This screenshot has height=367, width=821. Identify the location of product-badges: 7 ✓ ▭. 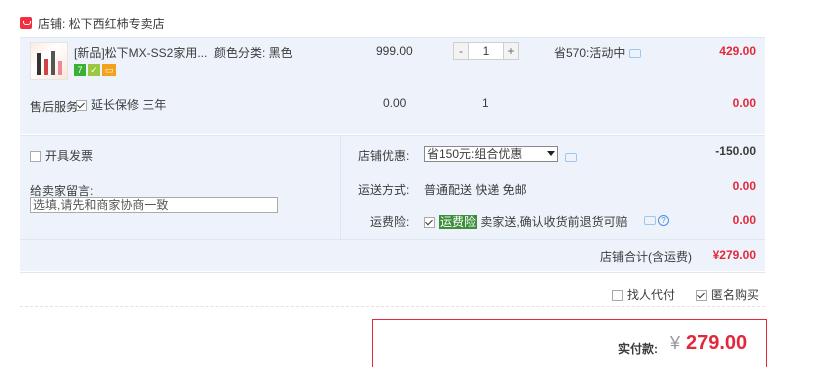
(95, 70).